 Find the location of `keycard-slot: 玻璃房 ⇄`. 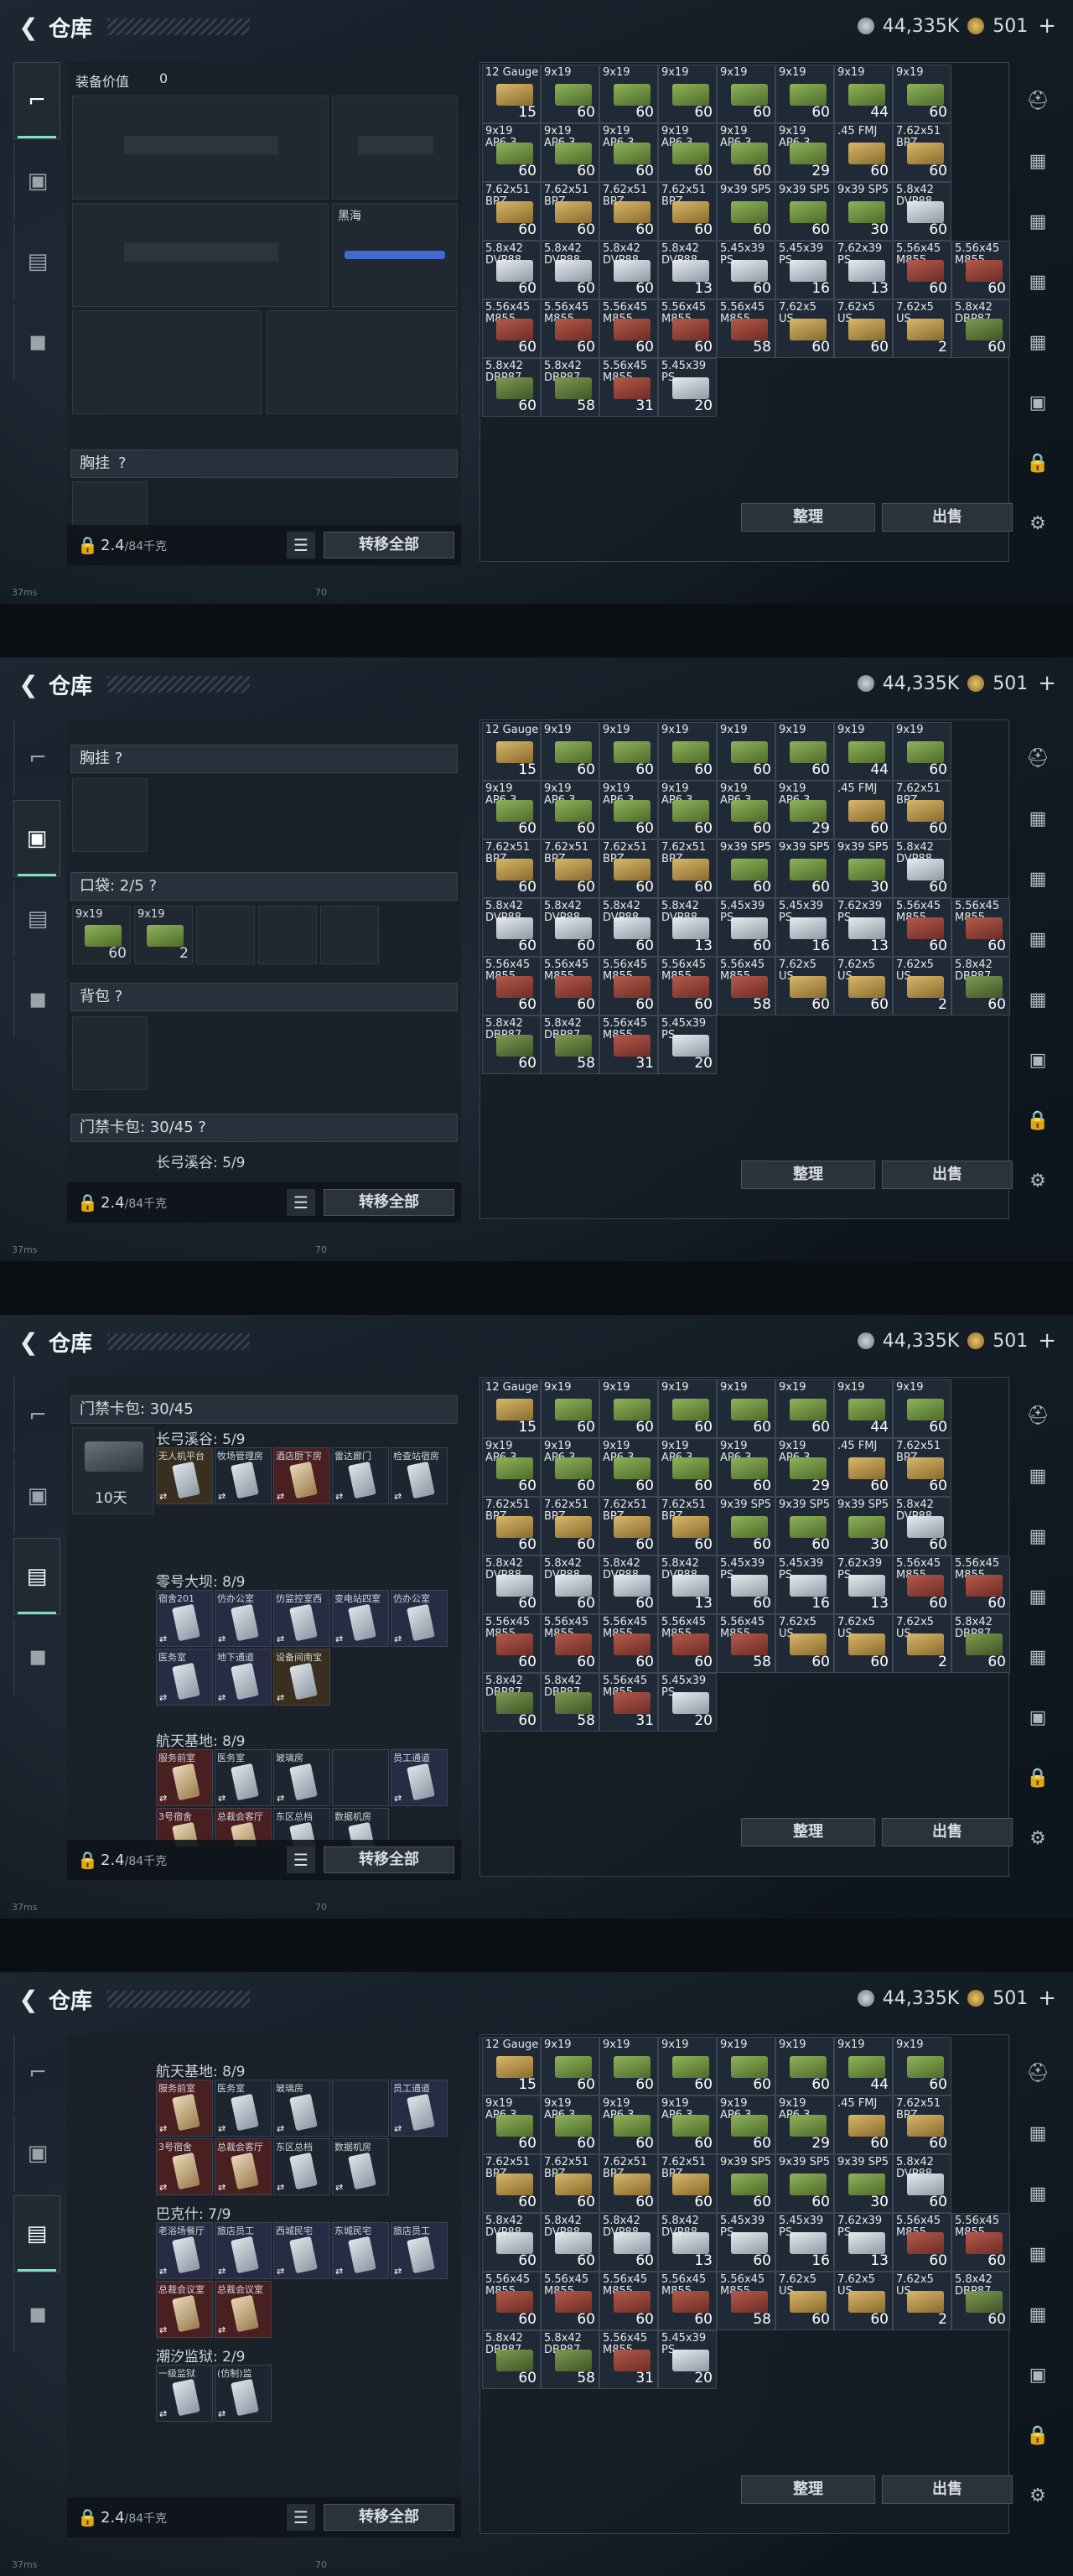

keycard-slot: 玻璃房 ⇄ is located at coordinates (301, 1778).